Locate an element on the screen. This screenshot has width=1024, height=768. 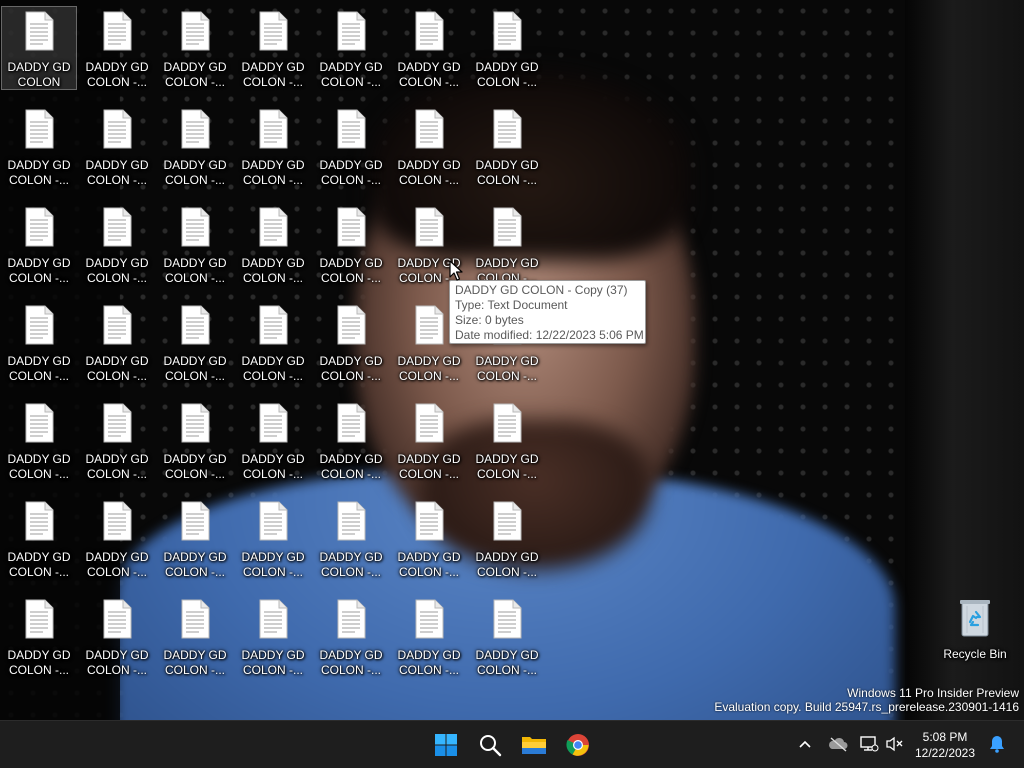
onedrive-button is located at coordinates (838, 744).